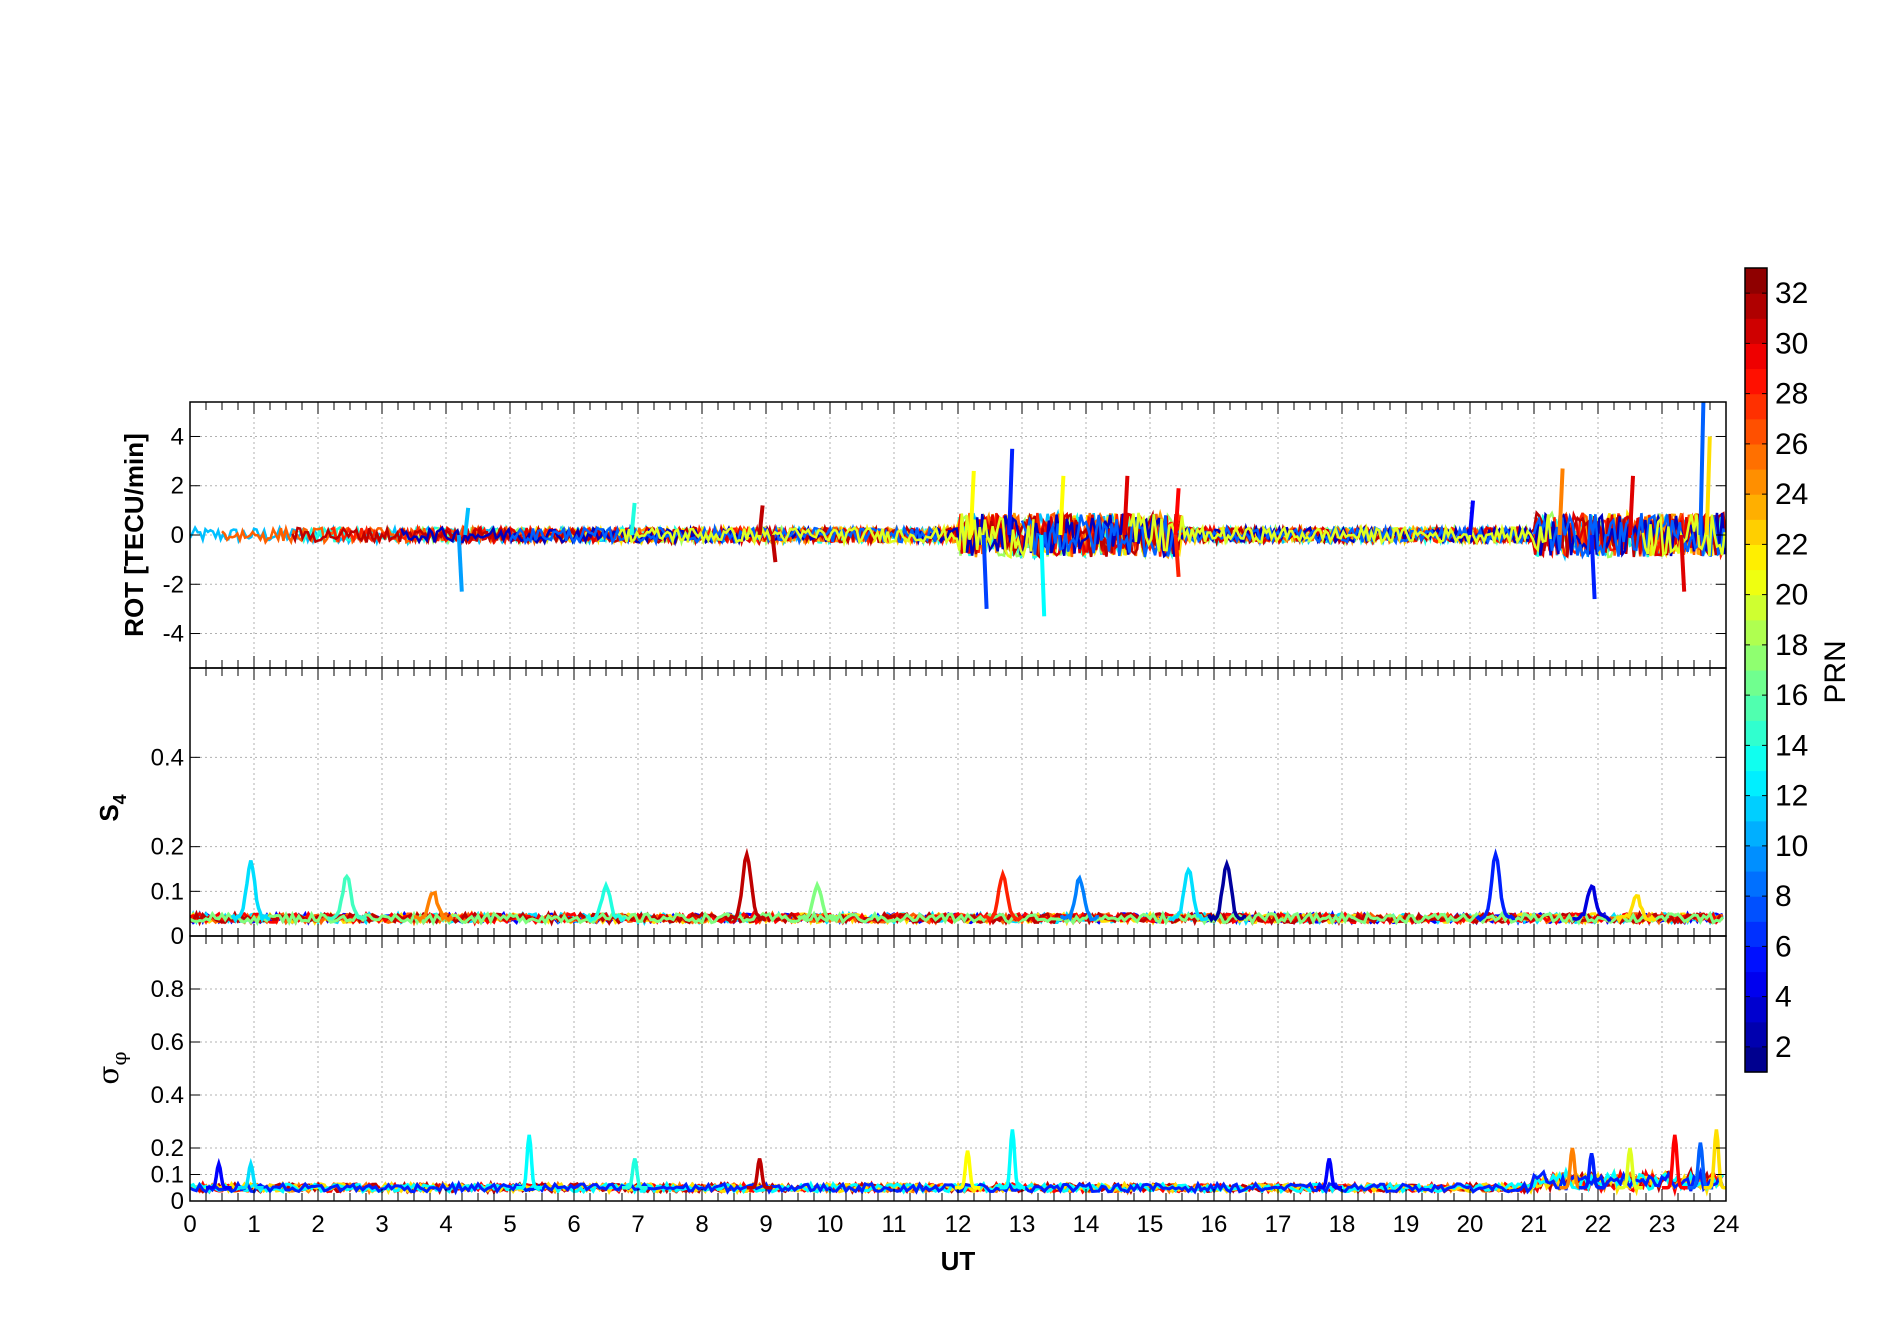 The width and height of the screenshot is (1904, 1330). I want to click on x-tick-label: 7, so click(637, 1224).